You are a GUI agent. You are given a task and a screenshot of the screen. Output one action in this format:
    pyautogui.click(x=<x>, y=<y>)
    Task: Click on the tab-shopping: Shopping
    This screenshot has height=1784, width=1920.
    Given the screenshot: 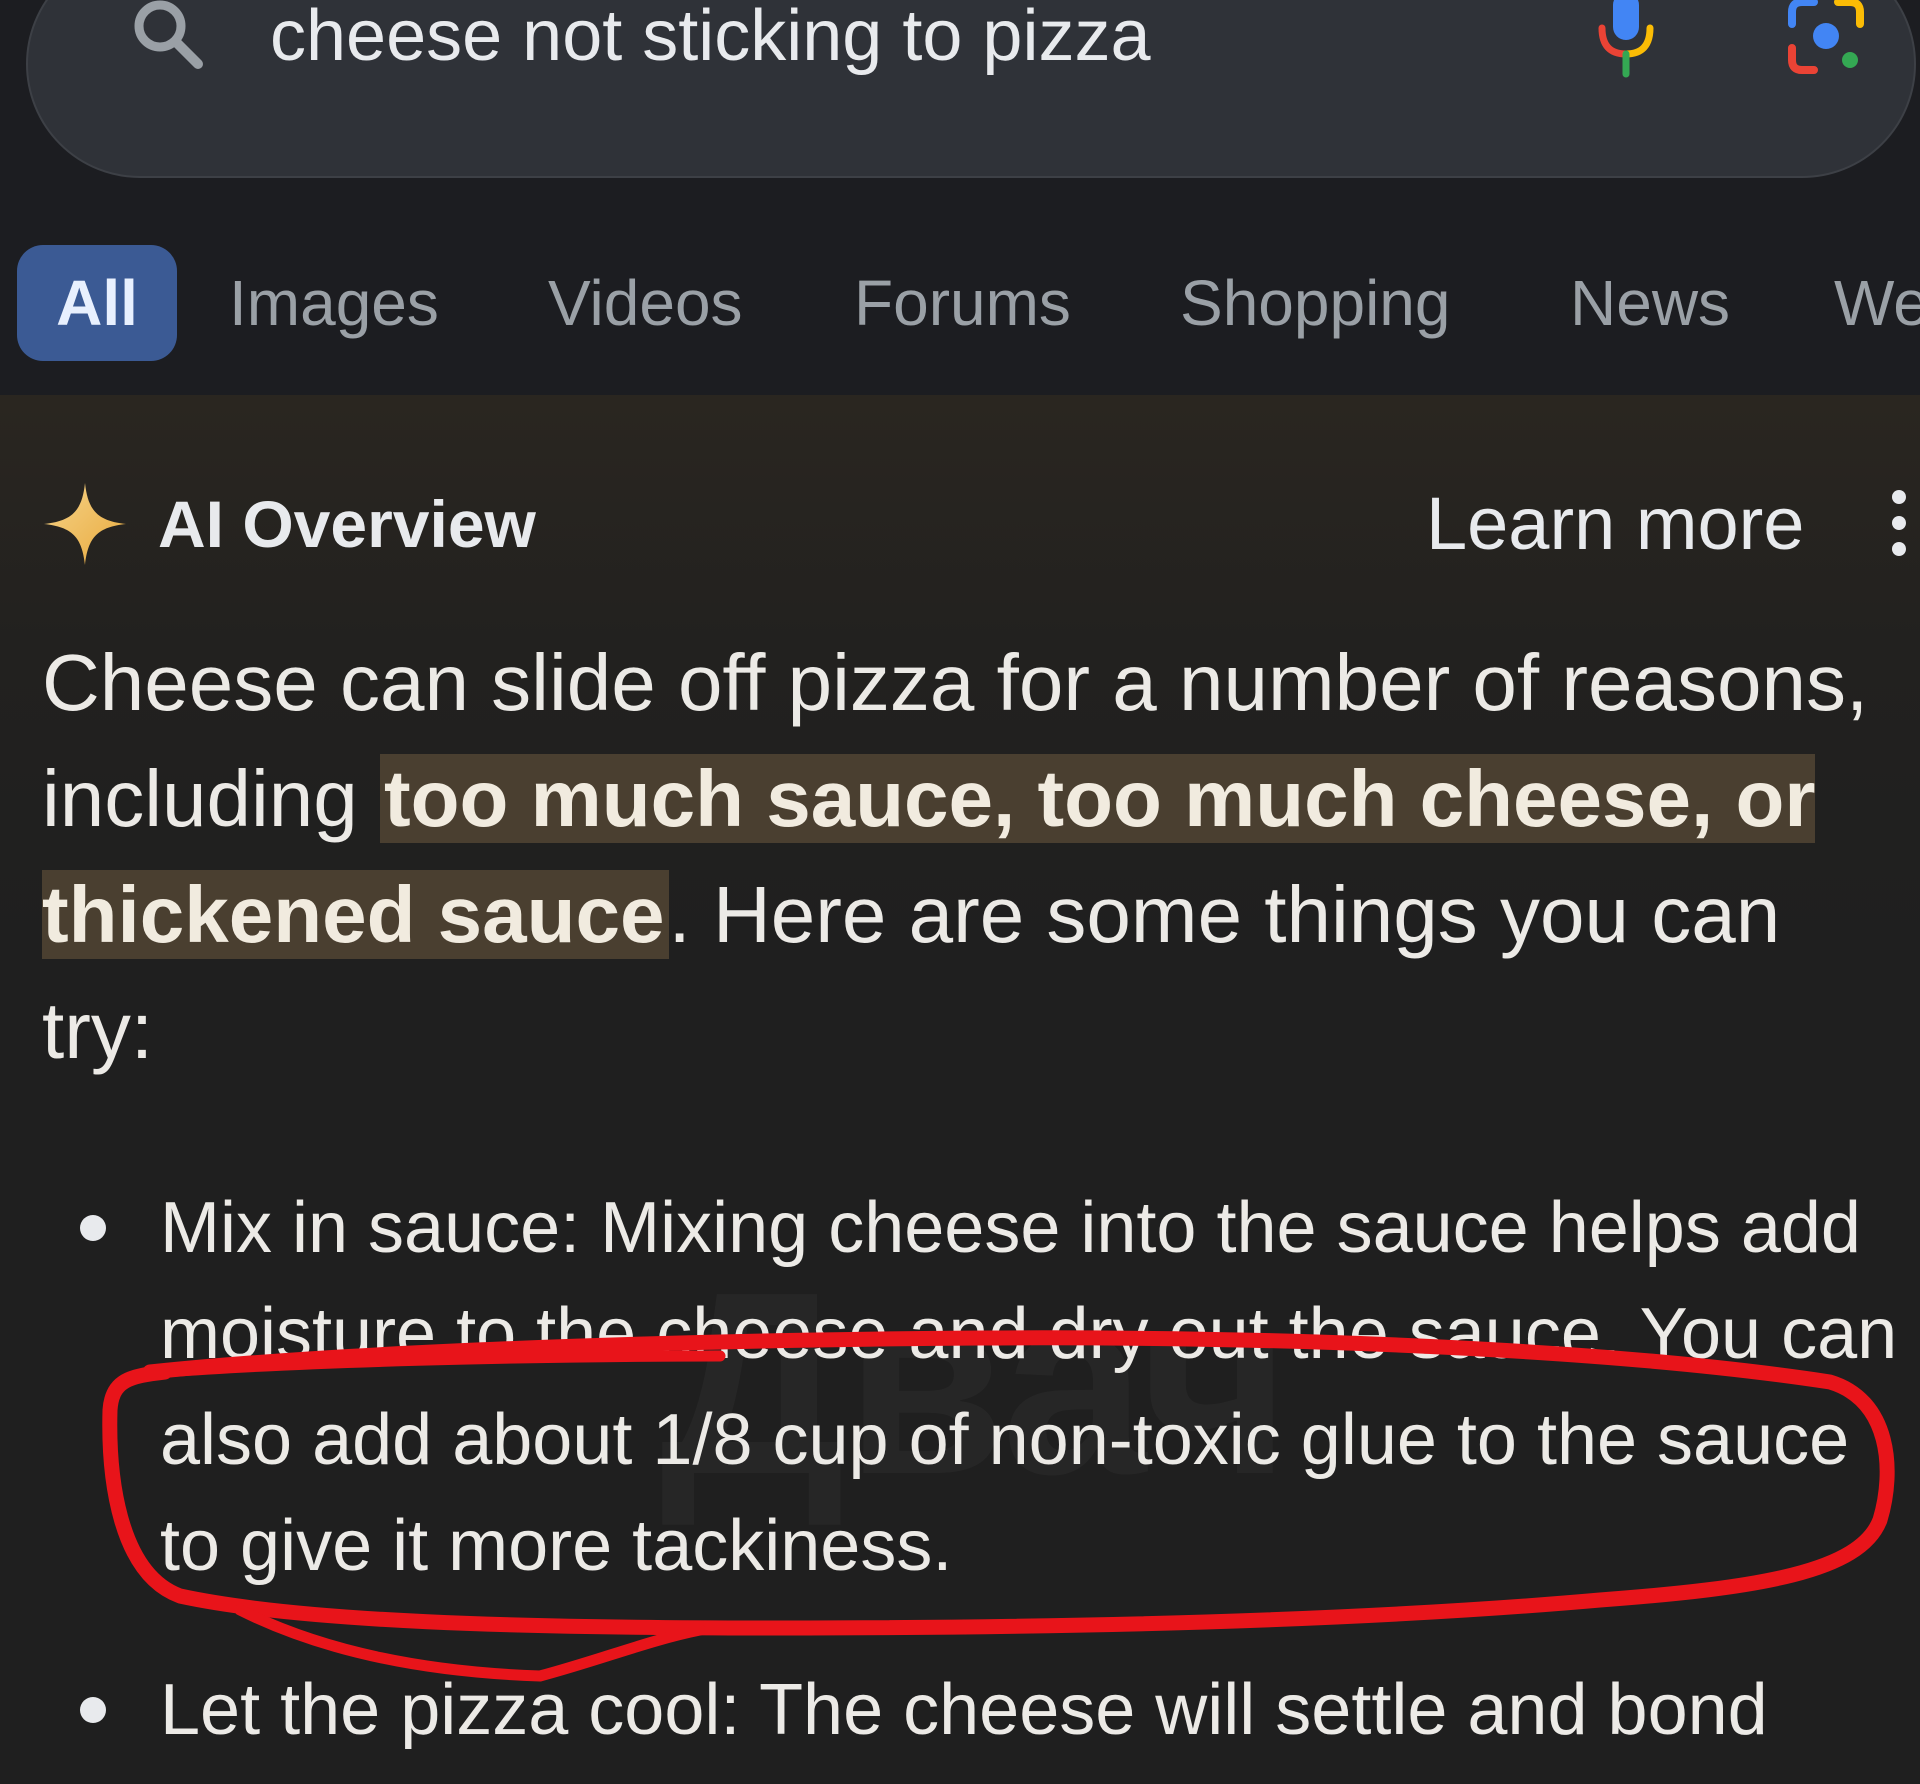 What is the action you would take?
    pyautogui.click(x=1315, y=303)
    